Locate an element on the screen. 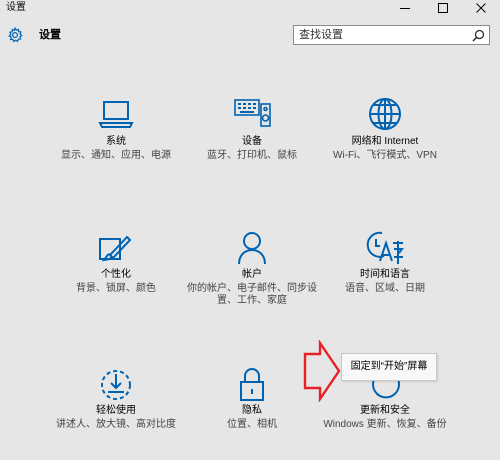 This screenshot has height=460, width=500. tile-description: 位置、相机 is located at coordinates (252, 424).